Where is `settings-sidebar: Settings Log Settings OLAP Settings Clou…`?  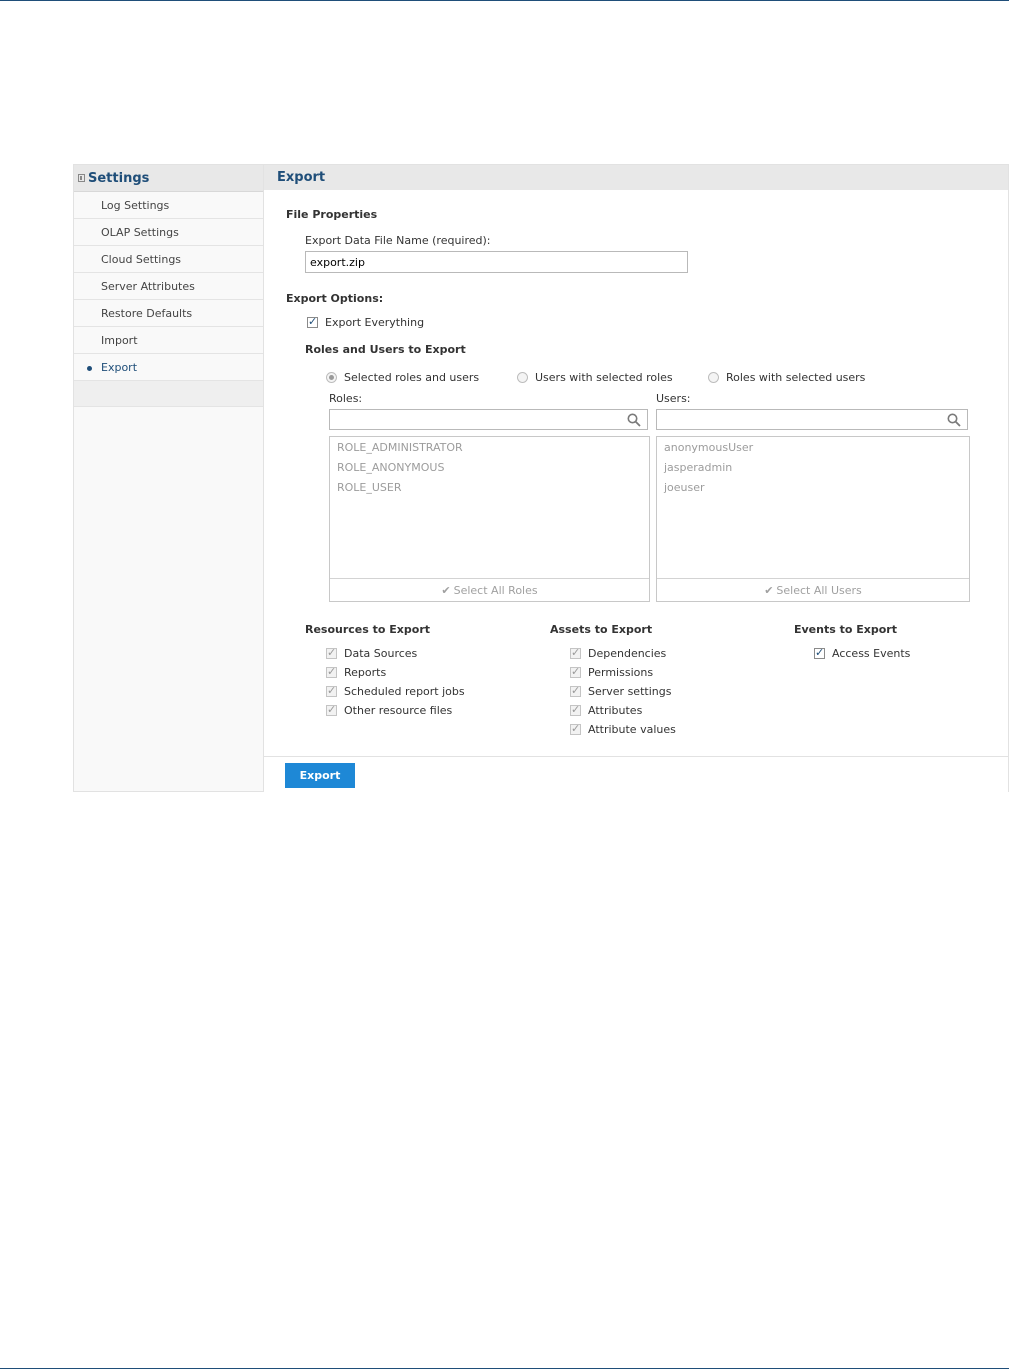 settings-sidebar: Settings Log Settings OLAP Settings Clou… is located at coordinates (168, 478).